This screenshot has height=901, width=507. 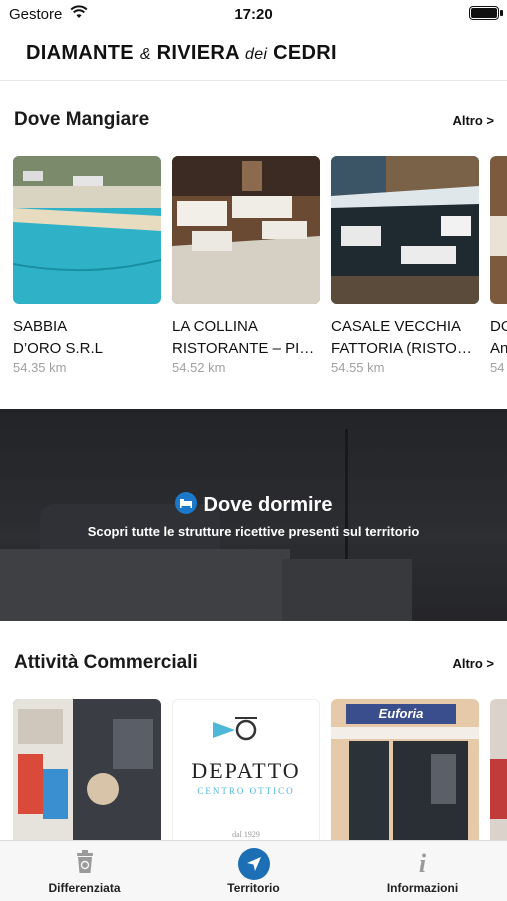 I want to click on nav-bar: DIAMANTE & RIVIERA dei CEDRI, so click(x=253, y=54).